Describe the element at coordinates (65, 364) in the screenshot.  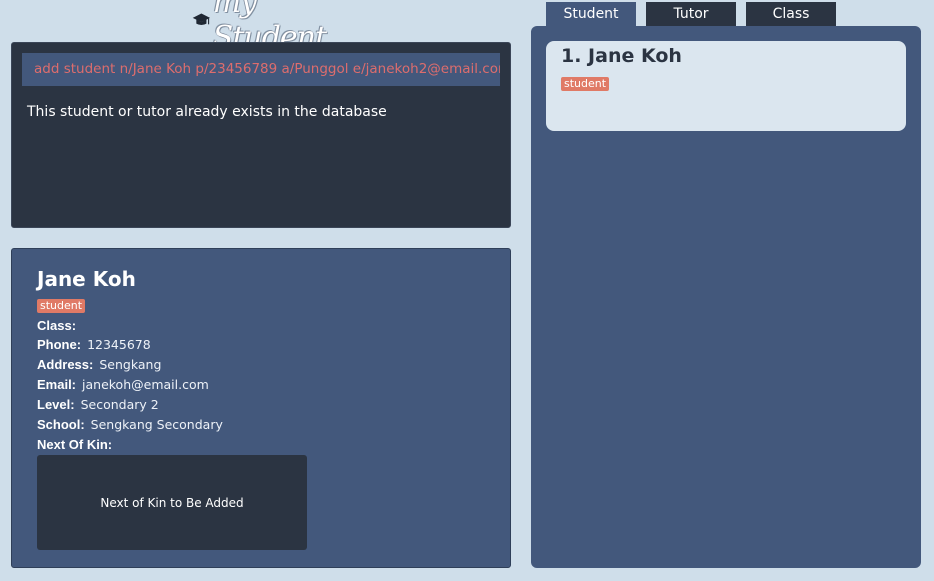
I see `address-label: Address:` at that location.